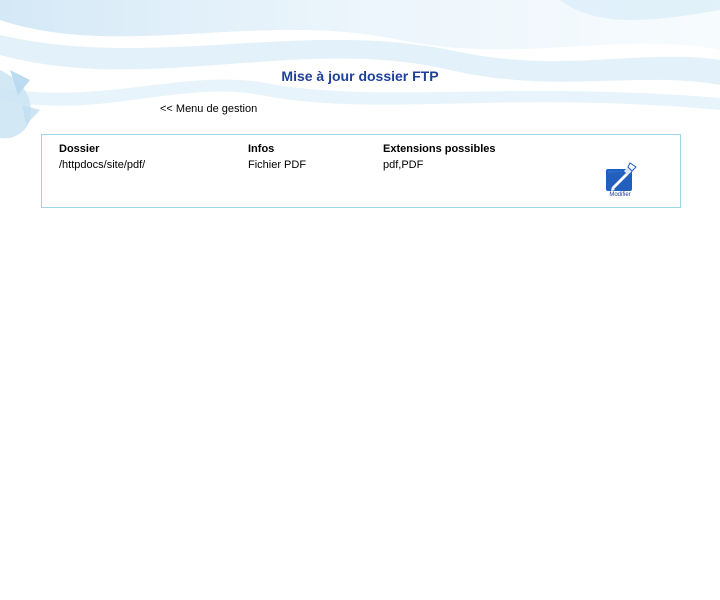 The width and height of the screenshot is (720, 600). What do you see at coordinates (620, 195) in the screenshot?
I see `modify-label: Modifier` at bounding box center [620, 195].